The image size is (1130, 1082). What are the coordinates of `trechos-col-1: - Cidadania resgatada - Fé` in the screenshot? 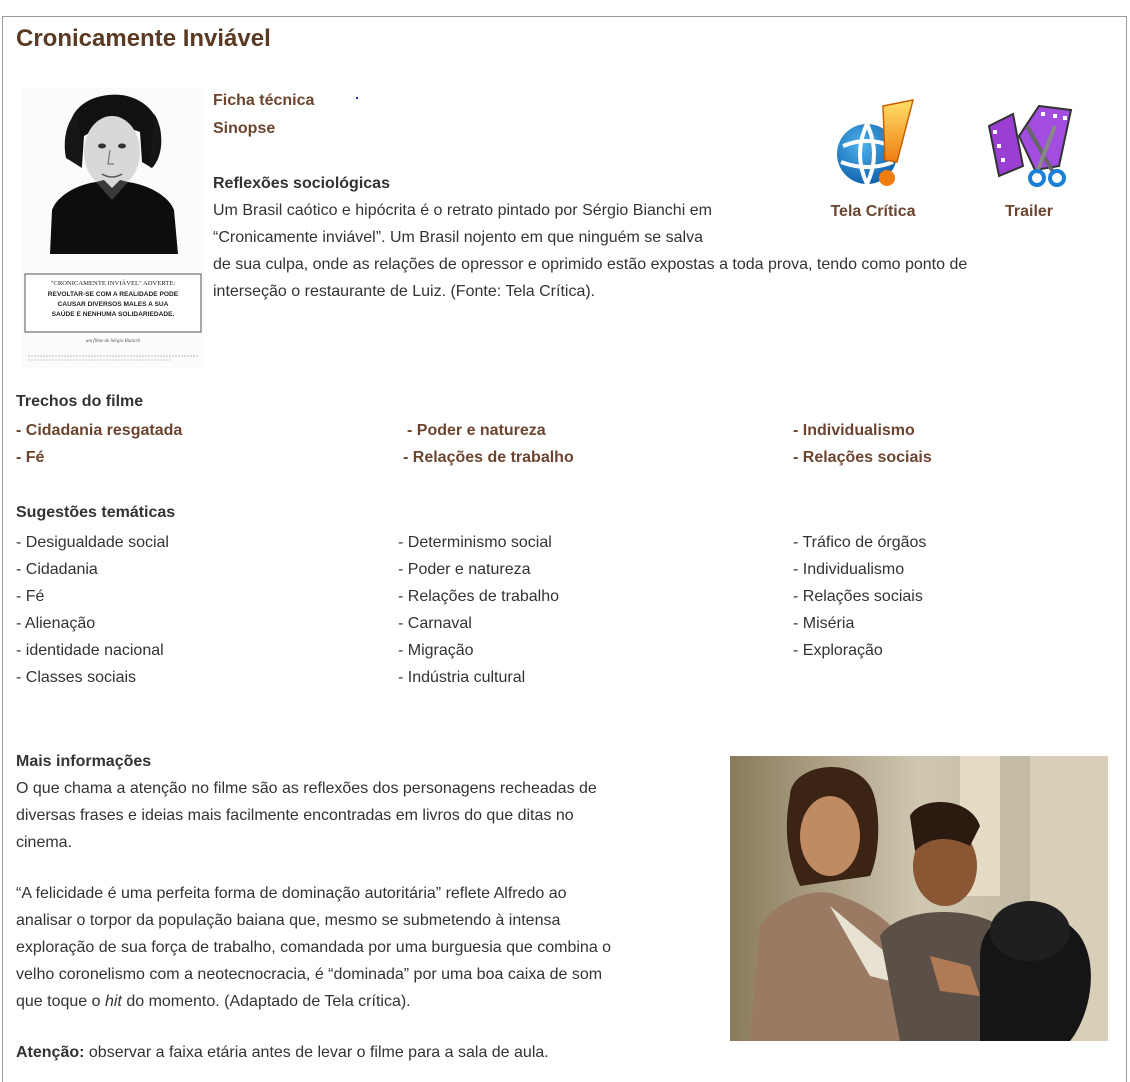 It's located at (99, 444).